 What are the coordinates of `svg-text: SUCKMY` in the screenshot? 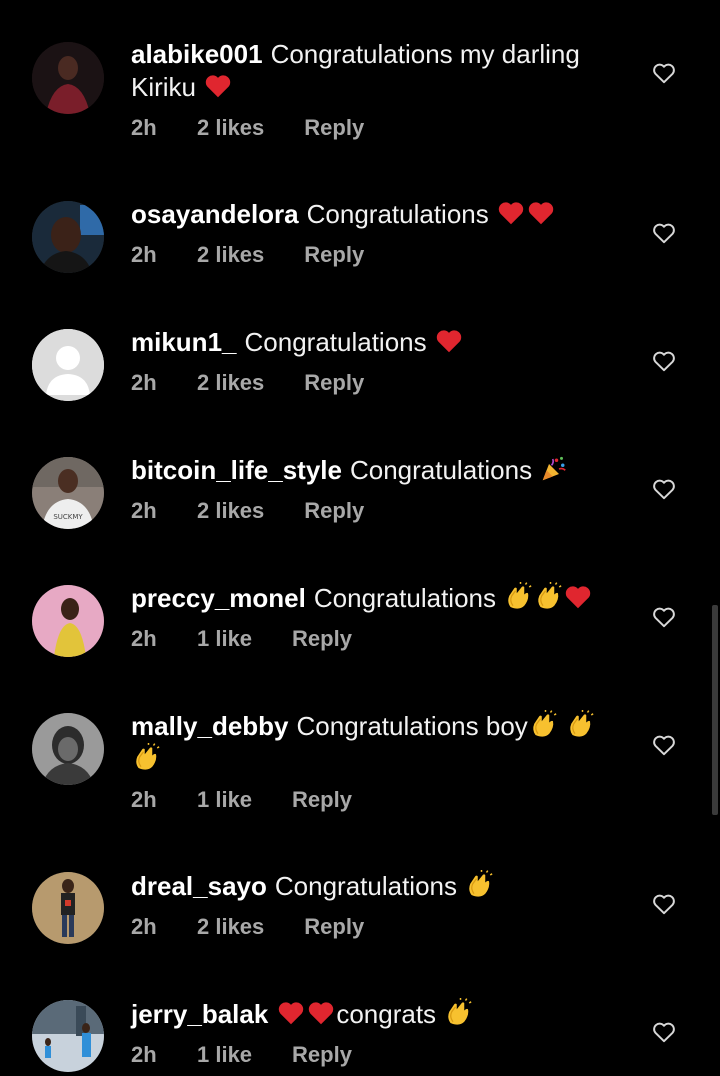 It's located at (68, 517).